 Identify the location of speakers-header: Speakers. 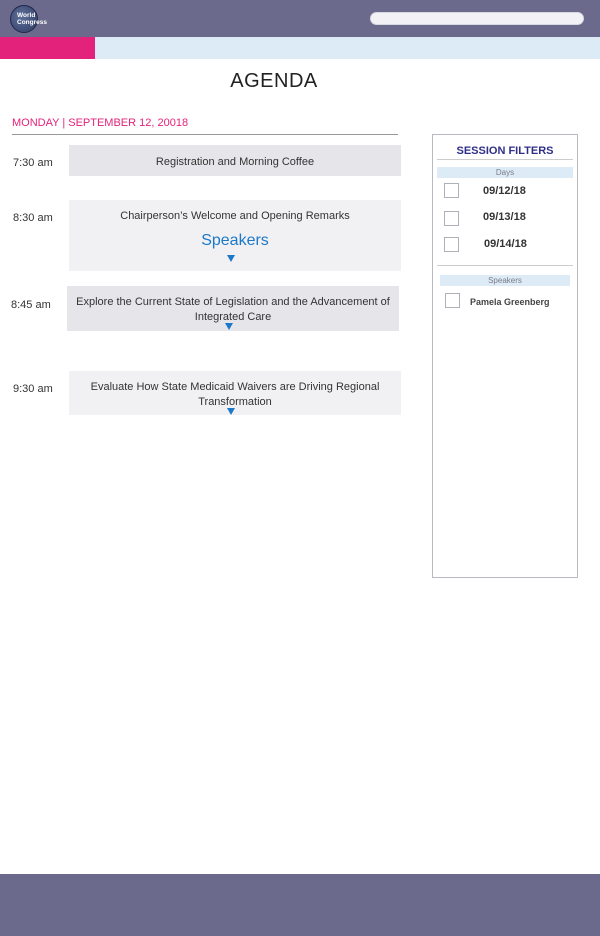
(505, 280).